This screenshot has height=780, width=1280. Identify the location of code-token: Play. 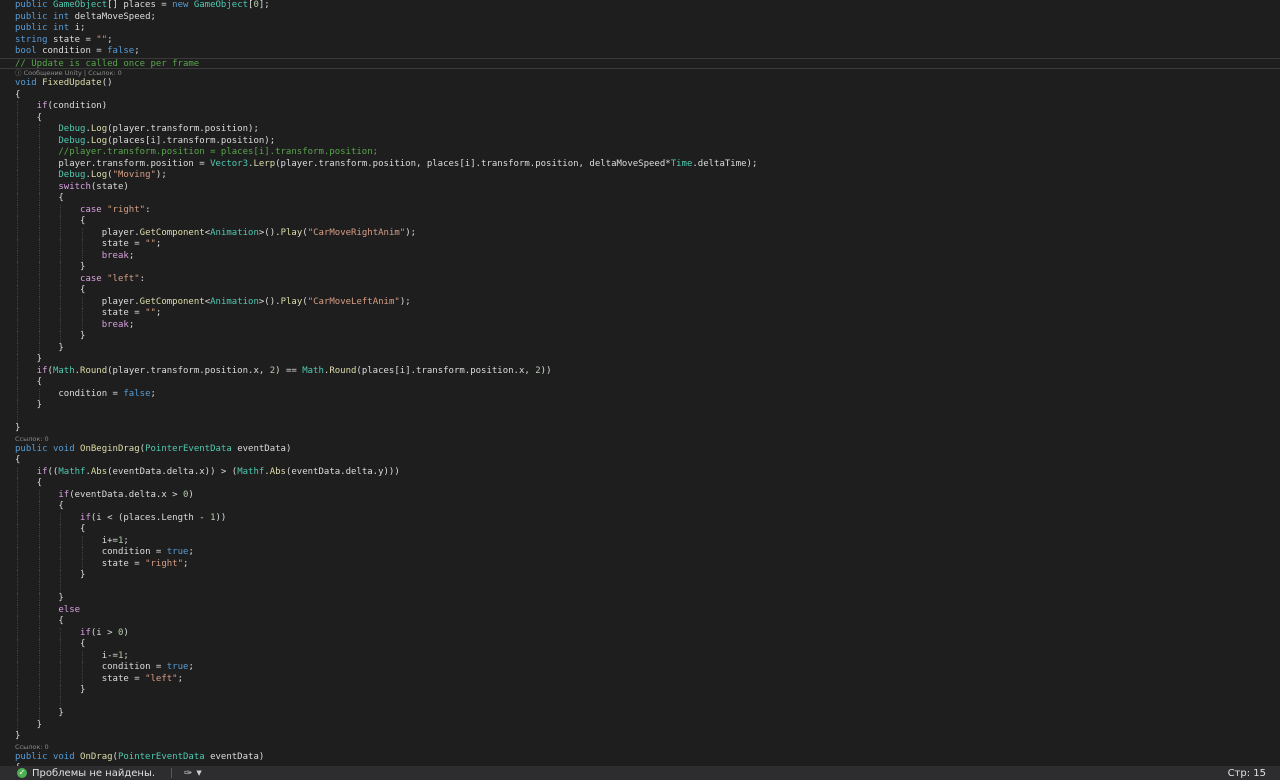
(291, 232).